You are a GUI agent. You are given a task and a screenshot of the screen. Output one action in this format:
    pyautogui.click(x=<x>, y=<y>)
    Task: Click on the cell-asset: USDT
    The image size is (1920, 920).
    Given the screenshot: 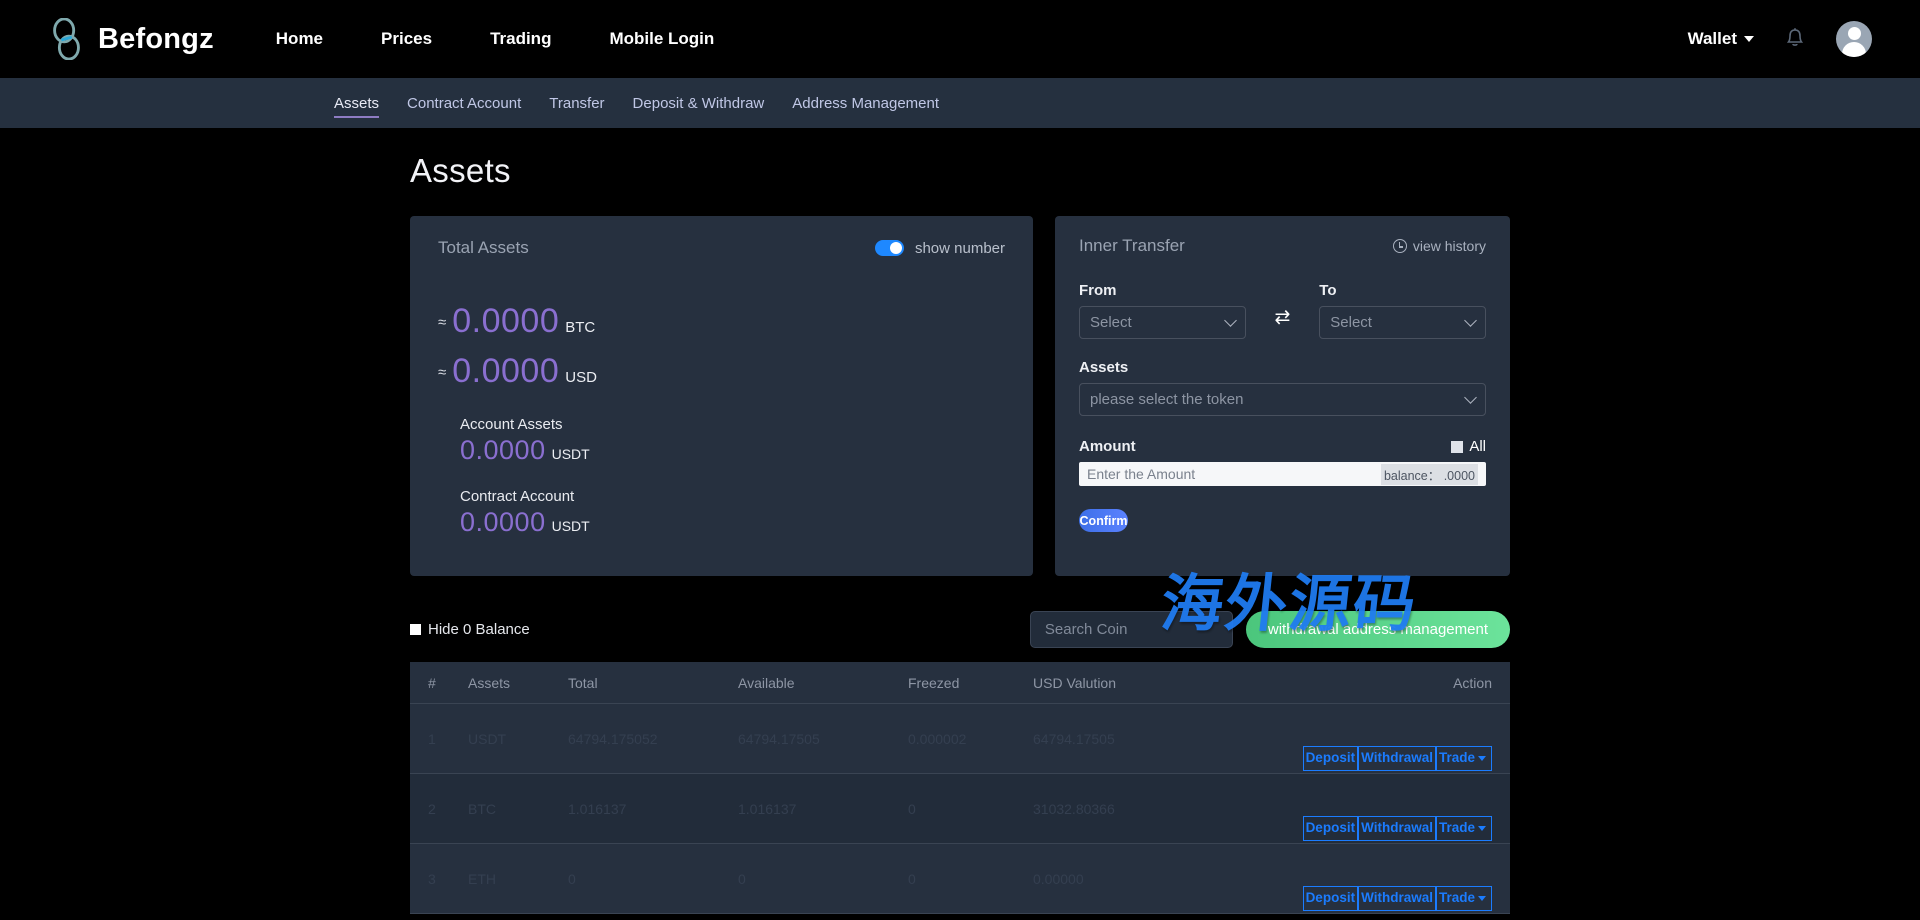 What is the action you would take?
    pyautogui.click(x=487, y=738)
    